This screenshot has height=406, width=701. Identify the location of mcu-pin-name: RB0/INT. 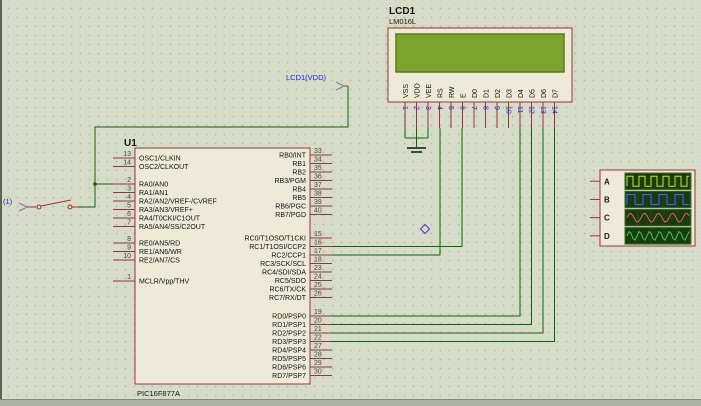
(293, 156).